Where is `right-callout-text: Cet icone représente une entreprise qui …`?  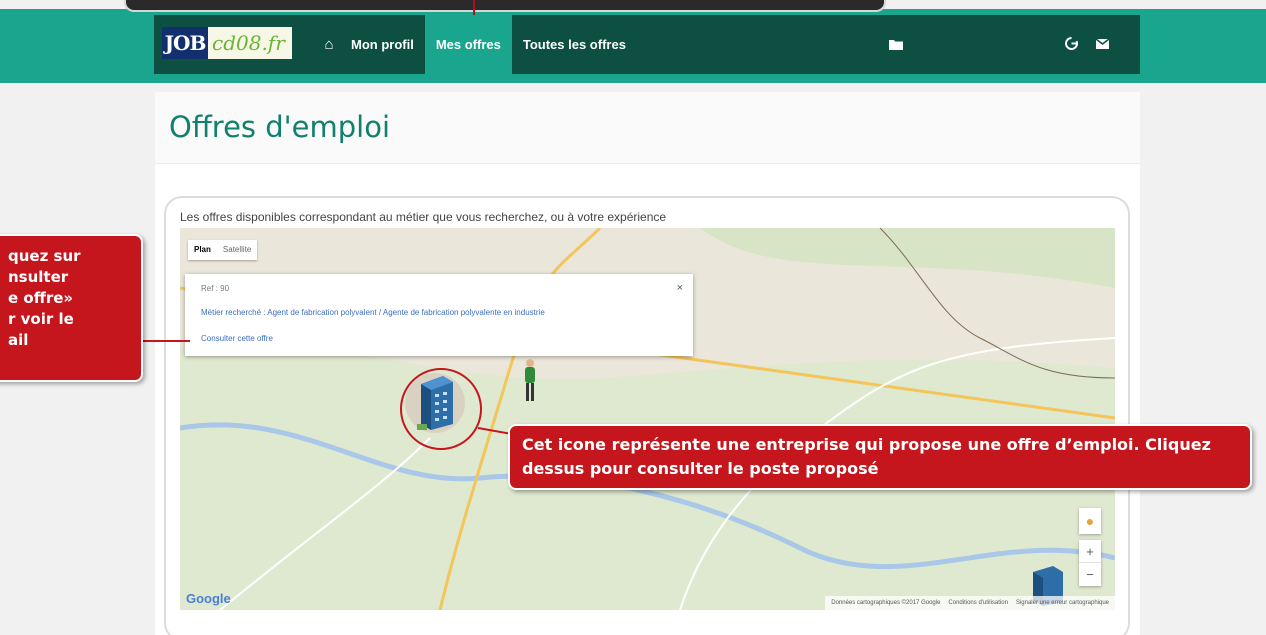 right-callout-text: Cet icone représente une entreprise qui … is located at coordinates (866, 456).